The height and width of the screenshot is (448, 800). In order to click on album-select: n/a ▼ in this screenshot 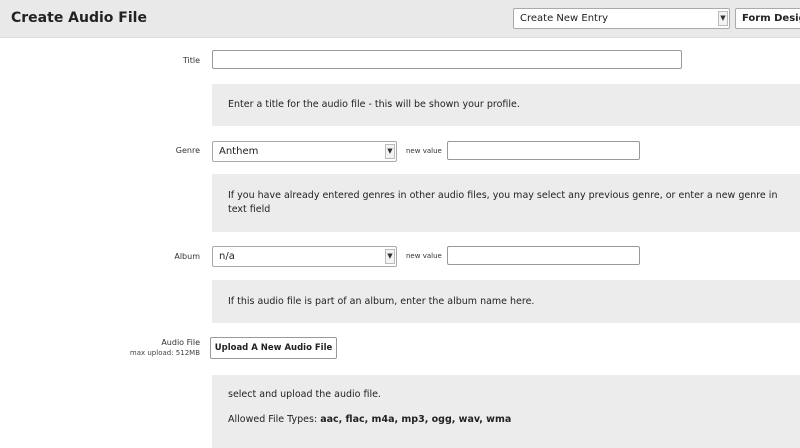, I will do `click(304, 256)`.